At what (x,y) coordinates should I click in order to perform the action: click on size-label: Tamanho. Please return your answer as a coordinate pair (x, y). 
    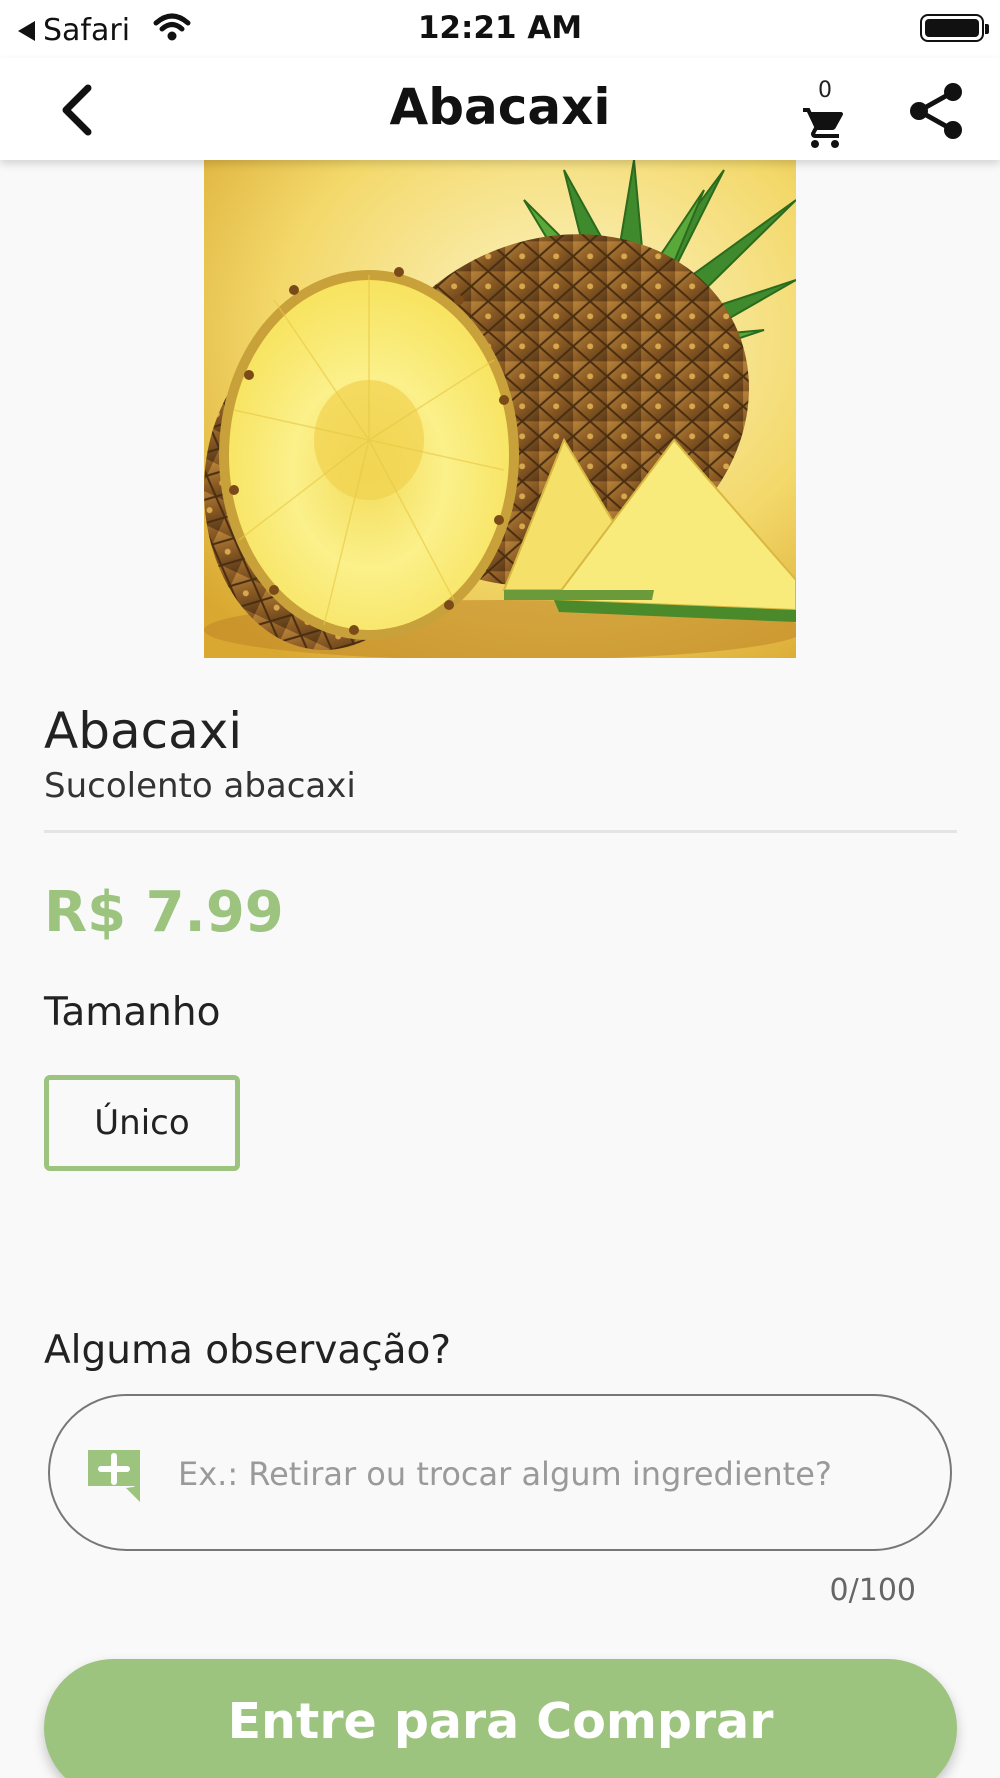
    Looking at the image, I should click on (132, 1012).